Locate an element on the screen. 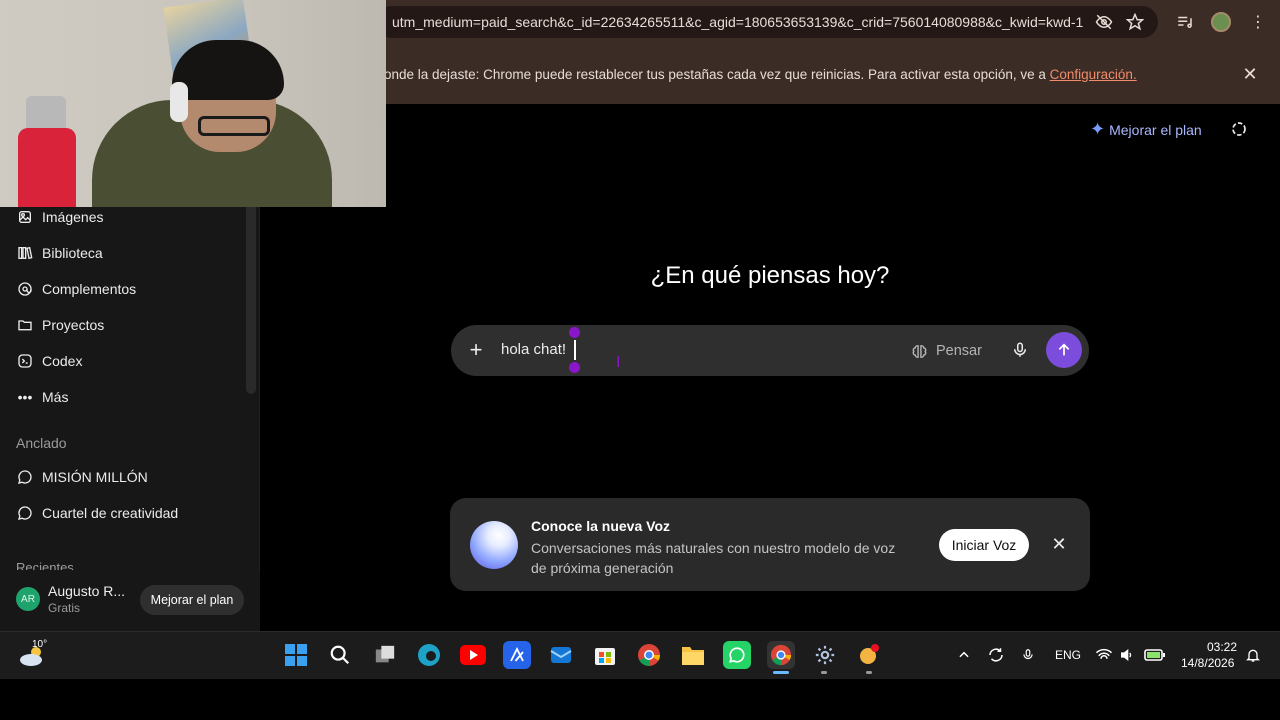 The image size is (1280, 720). language-indicator: ENG is located at coordinates (1068, 655).